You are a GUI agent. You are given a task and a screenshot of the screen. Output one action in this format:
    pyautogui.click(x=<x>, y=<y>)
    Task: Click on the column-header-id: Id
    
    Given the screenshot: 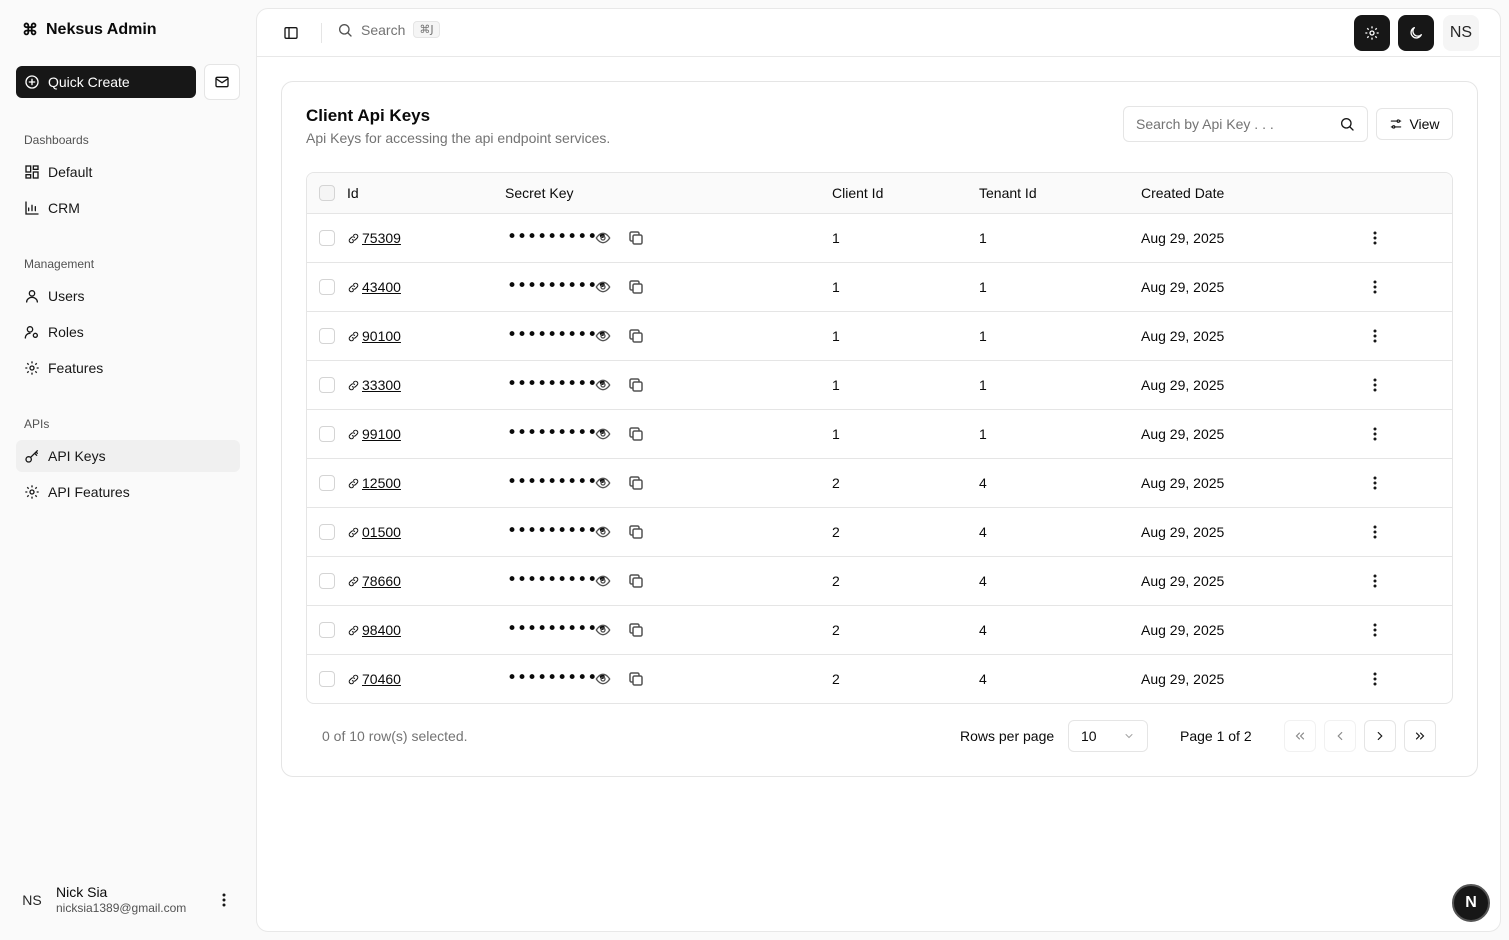 What is the action you would take?
    pyautogui.click(x=353, y=193)
    